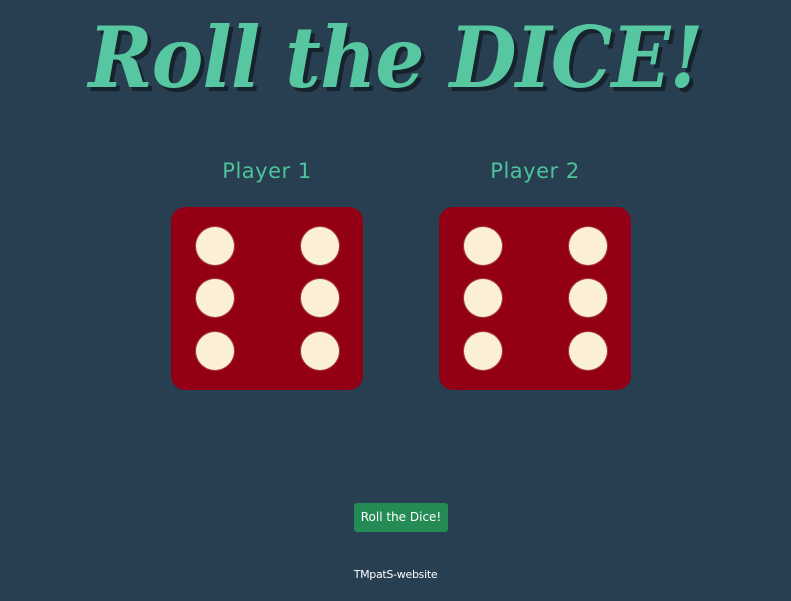  Describe the element at coordinates (401, 517) in the screenshot. I see `roll-dice-button: Roll the Dice!` at that location.